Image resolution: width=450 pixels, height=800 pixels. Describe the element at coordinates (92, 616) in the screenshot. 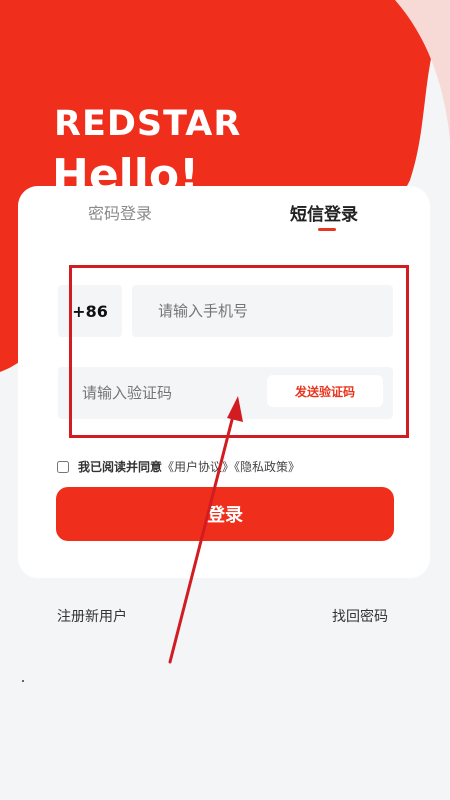

I see `register-link: 注册新用户` at that location.